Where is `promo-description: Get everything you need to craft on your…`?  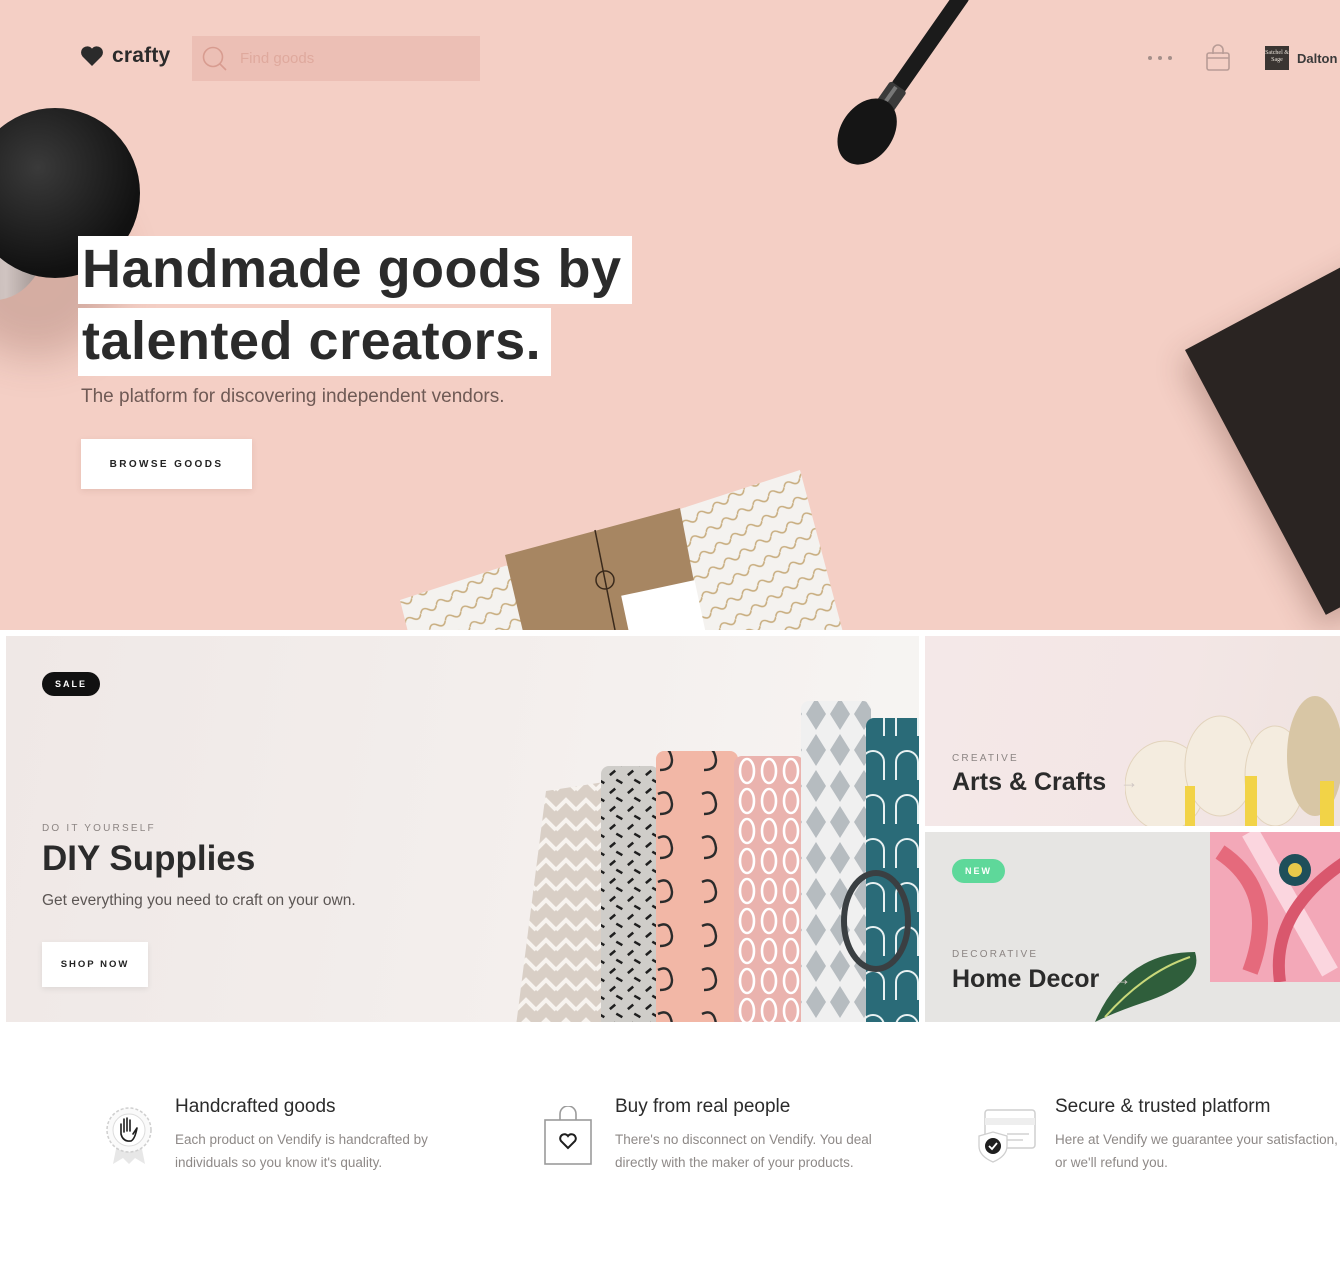
promo-description: Get everything you need to craft on your… is located at coordinates (199, 900).